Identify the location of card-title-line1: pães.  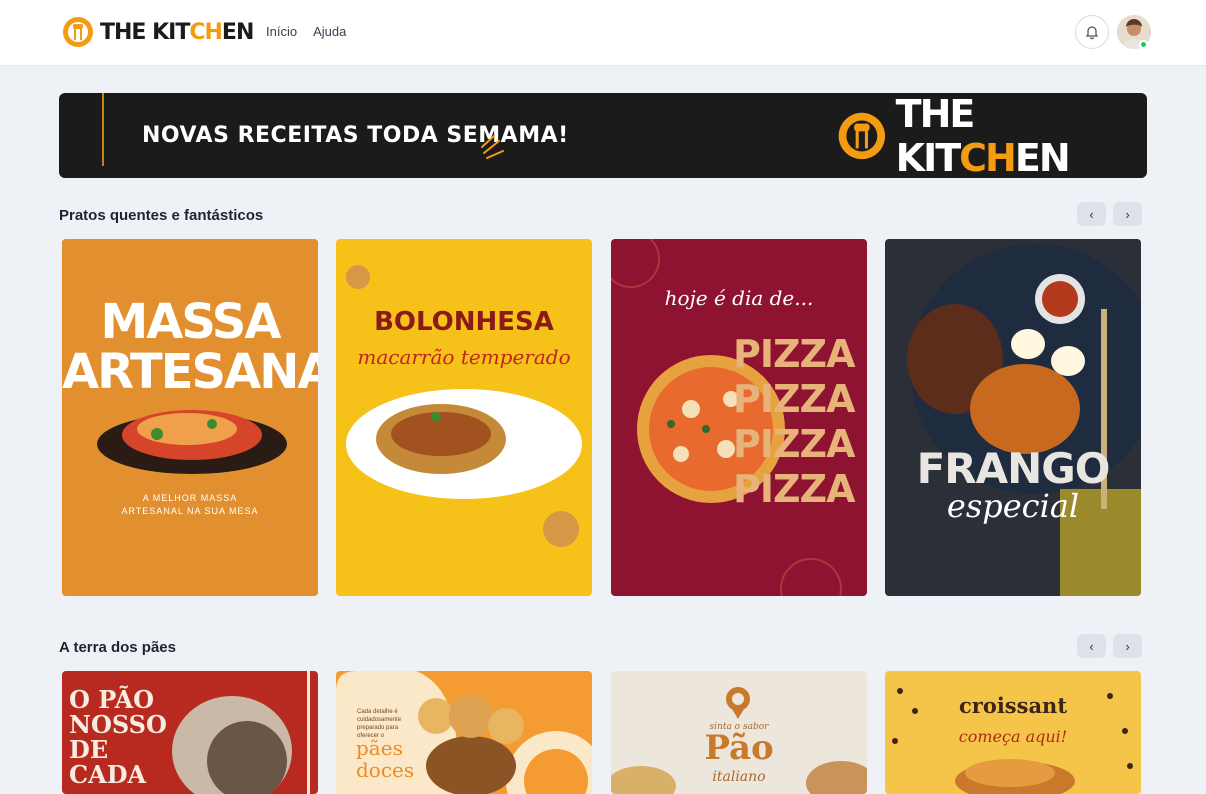
(379, 748).